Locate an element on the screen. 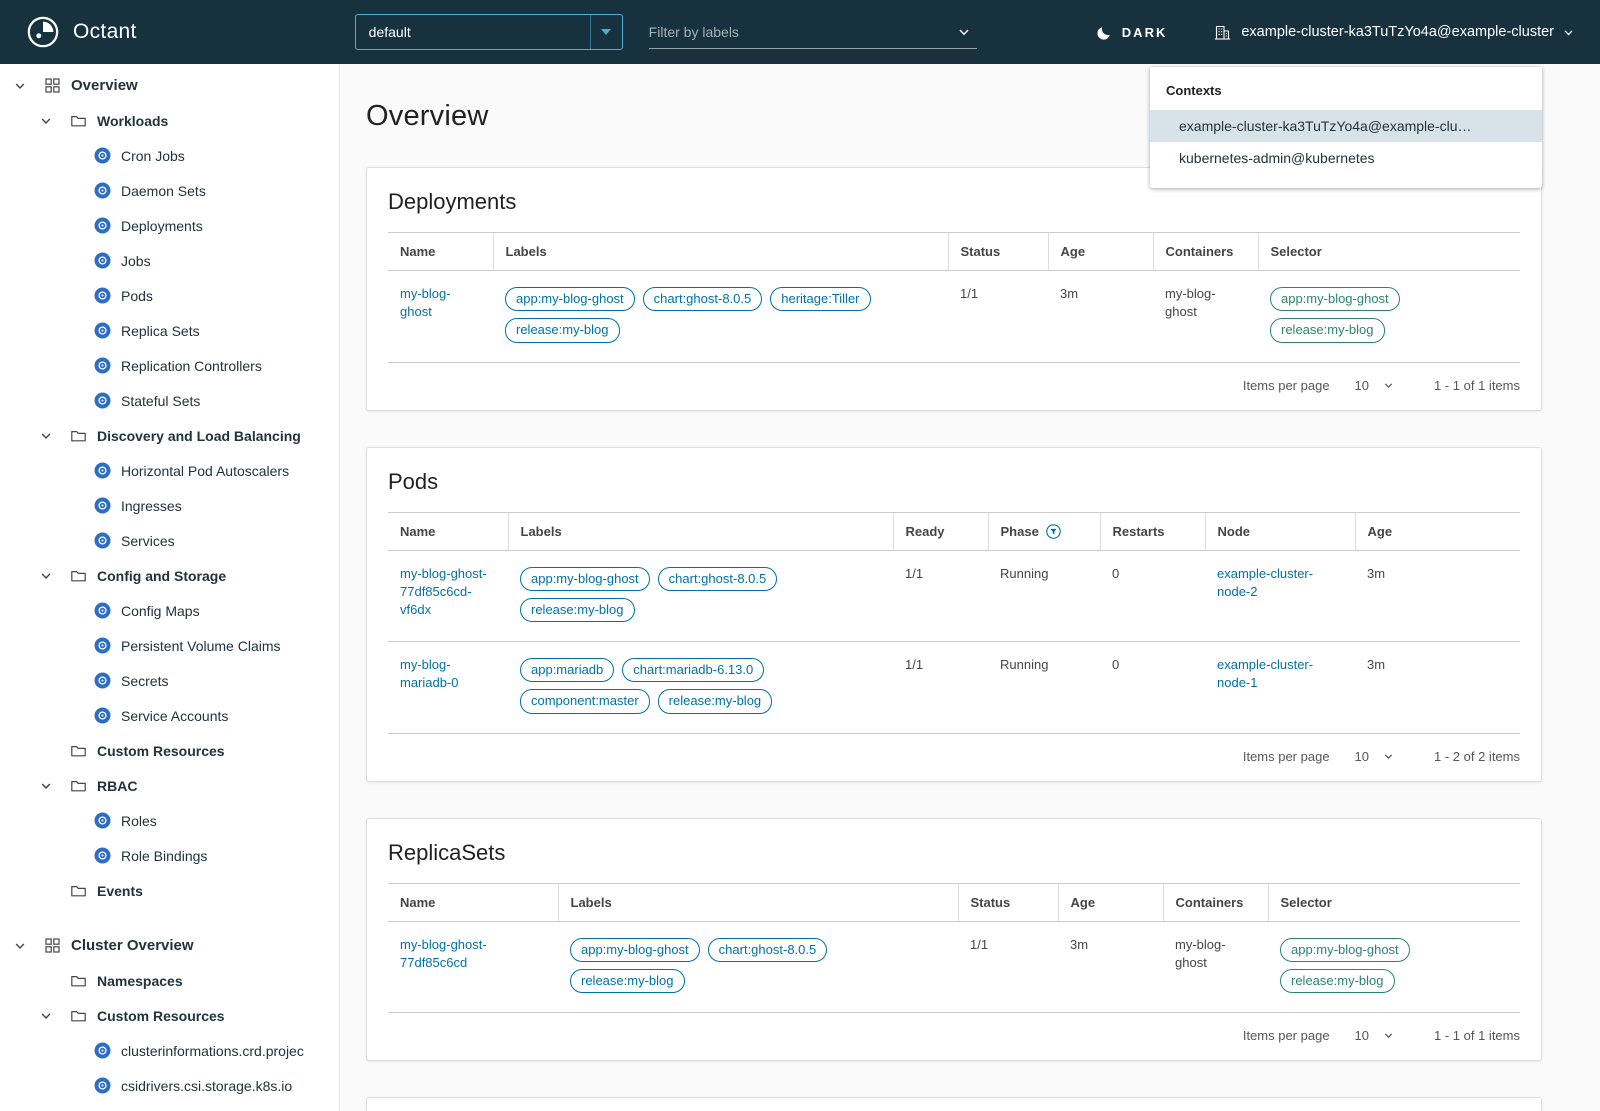  header-row: Name Labels Ready Phase Restarts Node Age is located at coordinates (954, 531).